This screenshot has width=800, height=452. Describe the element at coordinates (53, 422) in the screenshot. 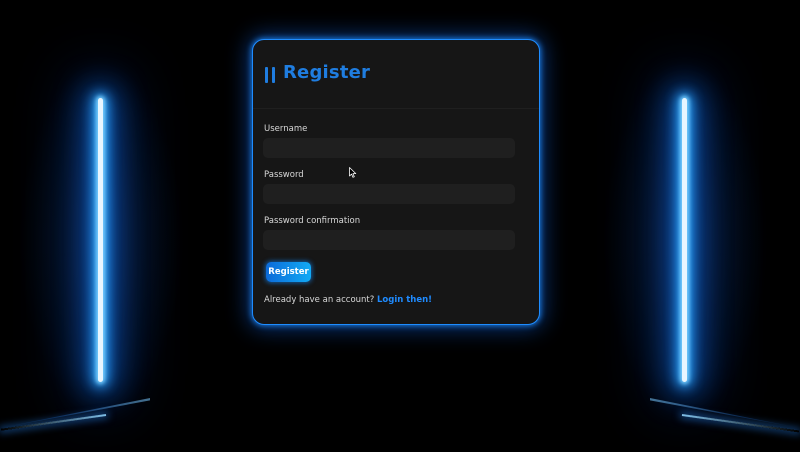

I see `left-floor-line` at that location.